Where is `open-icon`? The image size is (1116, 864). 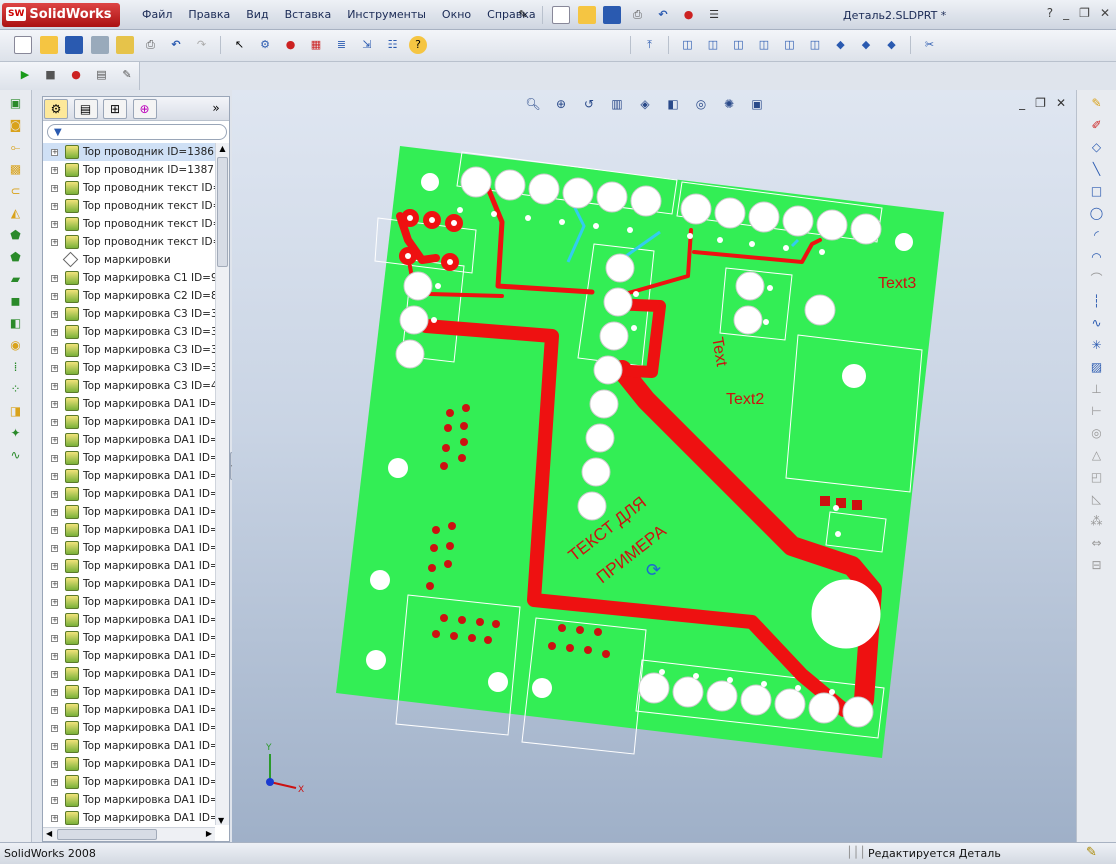 open-icon is located at coordinates (48, 45).